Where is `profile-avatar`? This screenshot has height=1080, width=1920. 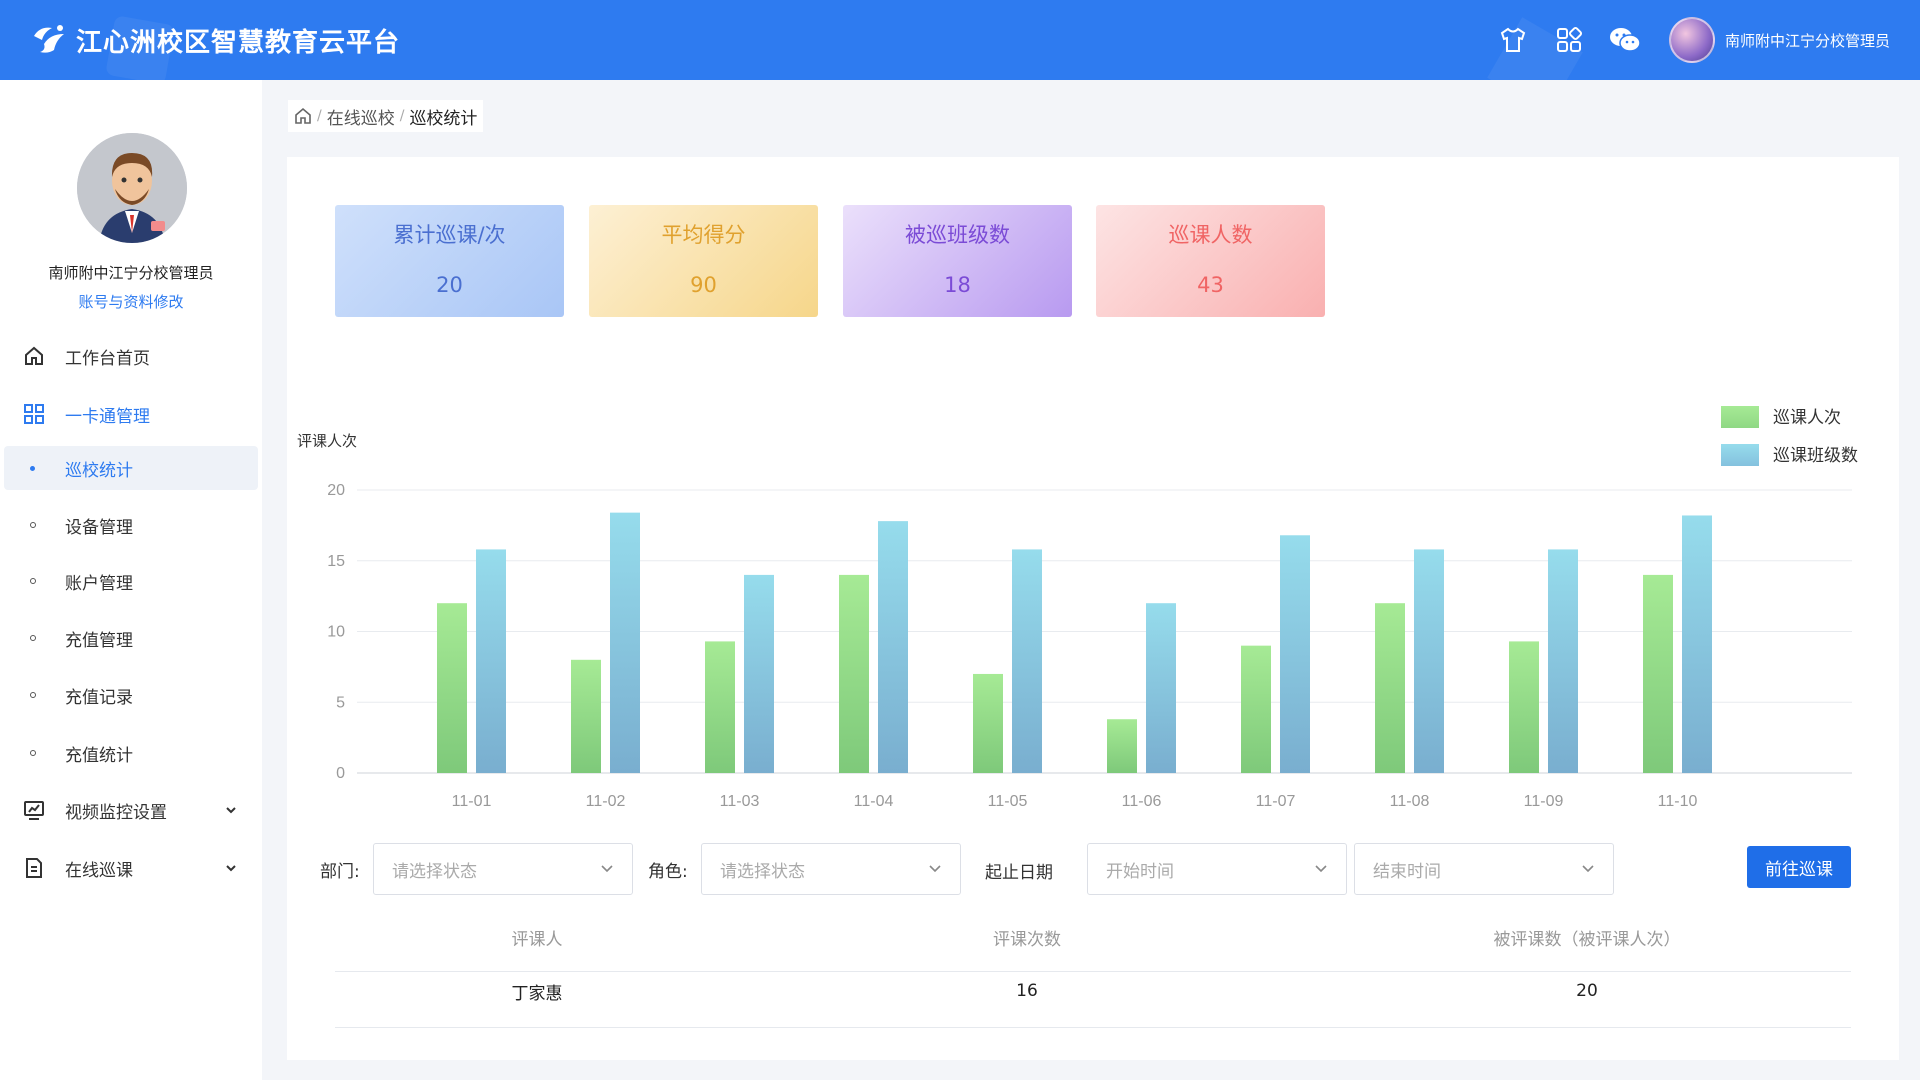
profile-avatar is located at coordinates (132, 188).